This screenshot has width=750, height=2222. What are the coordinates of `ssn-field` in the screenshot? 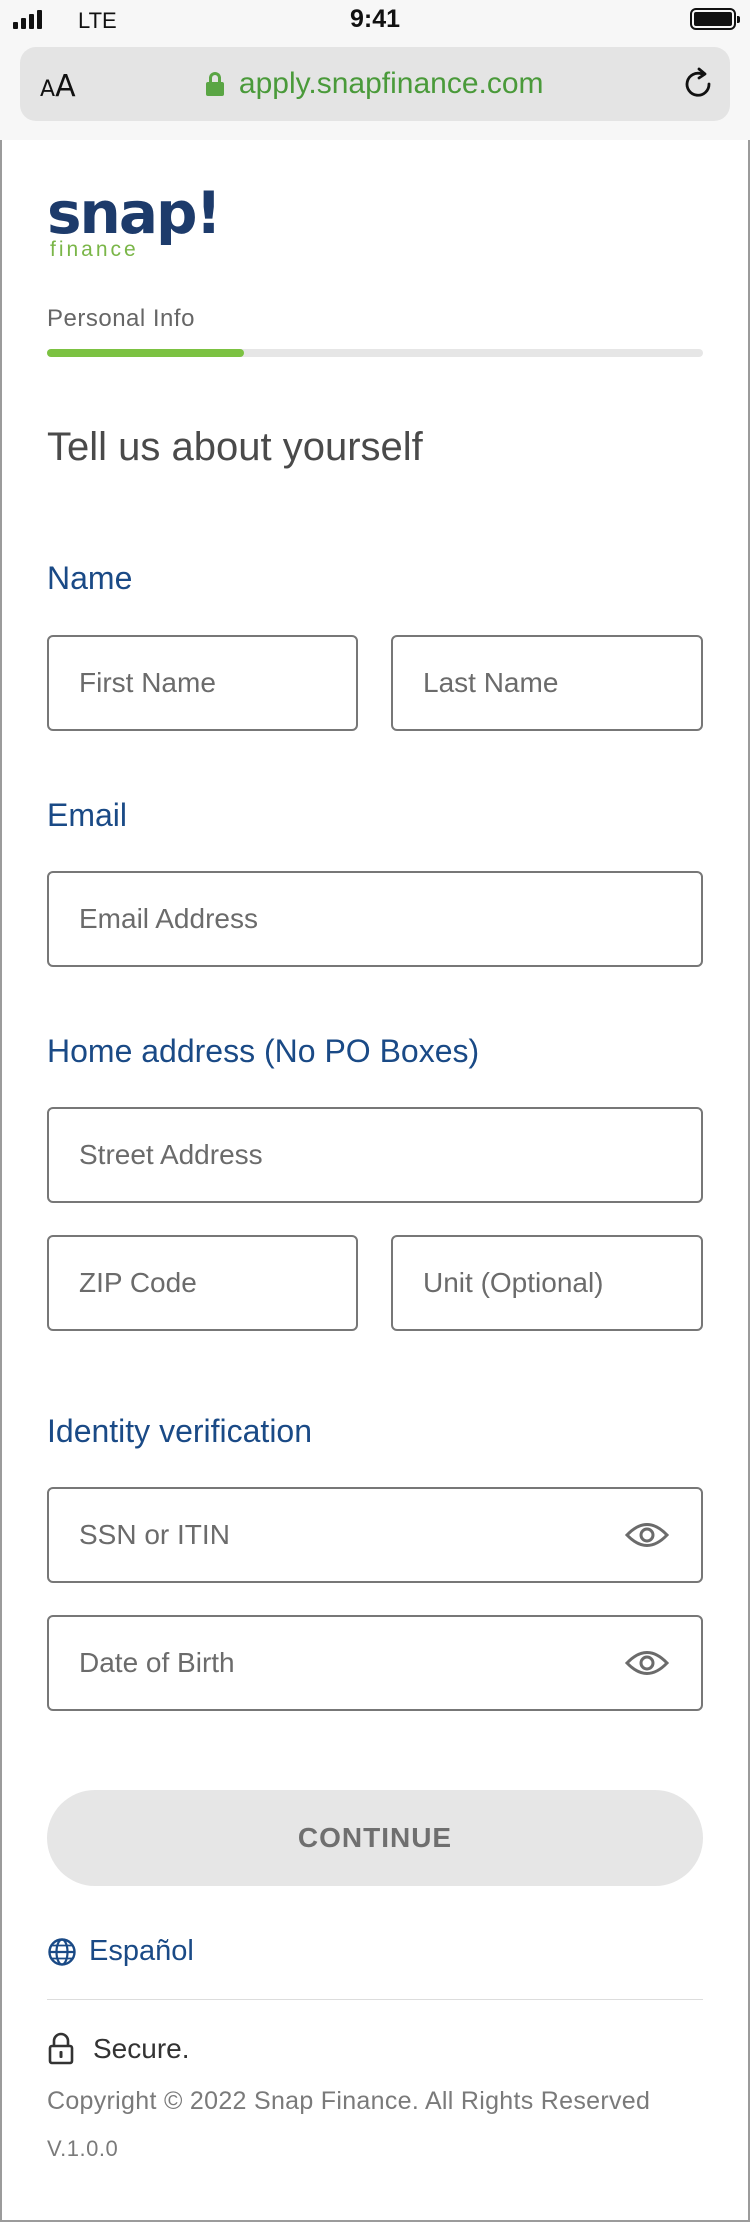 It's located at (375, 1535).